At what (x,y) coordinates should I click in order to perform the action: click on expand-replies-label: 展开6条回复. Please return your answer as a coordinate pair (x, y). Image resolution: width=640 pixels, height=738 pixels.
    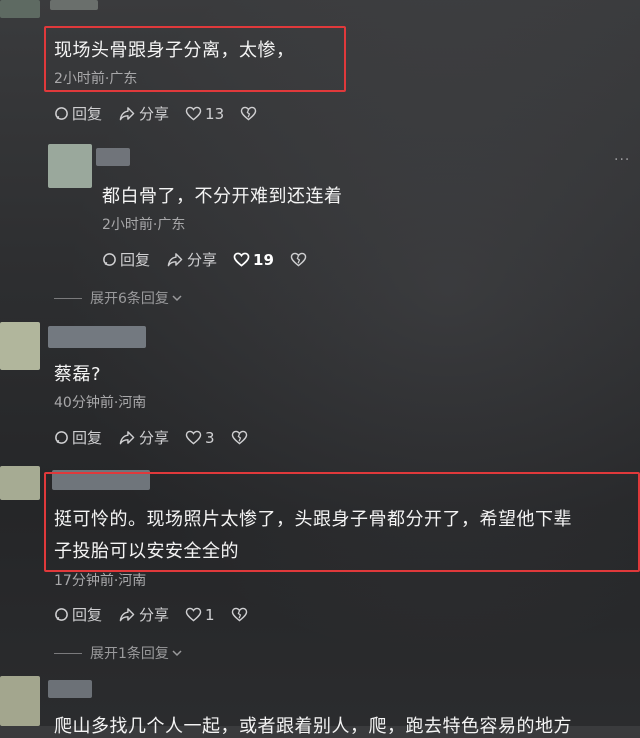
    Looking at the image, I should click on (129, 299).